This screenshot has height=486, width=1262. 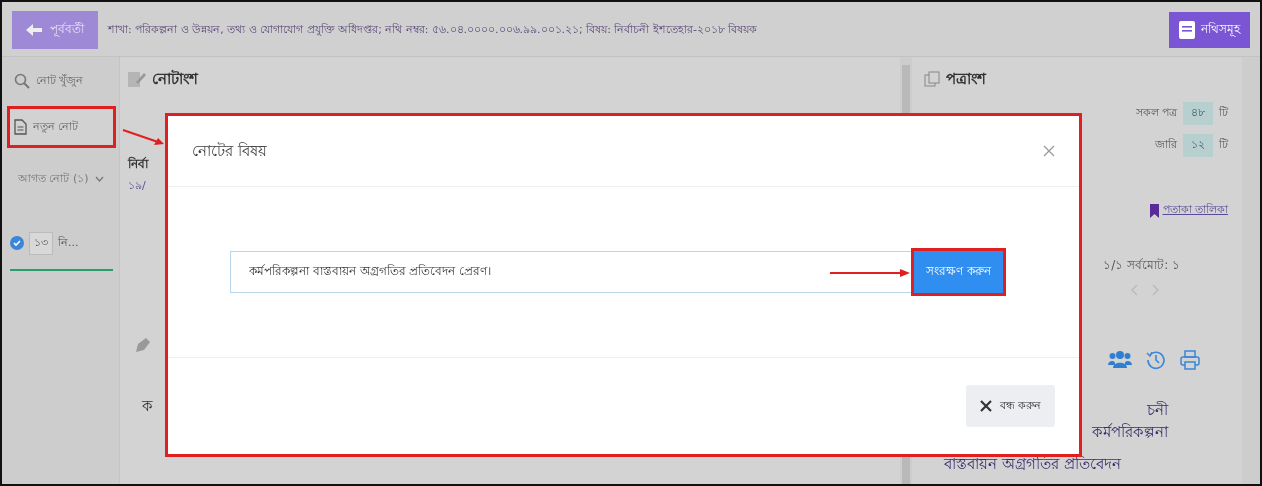 What do you see at coordinates (1156, 290) in the screenshot?
I see `chevron-right-icon` at bounding box center [1156, 290].